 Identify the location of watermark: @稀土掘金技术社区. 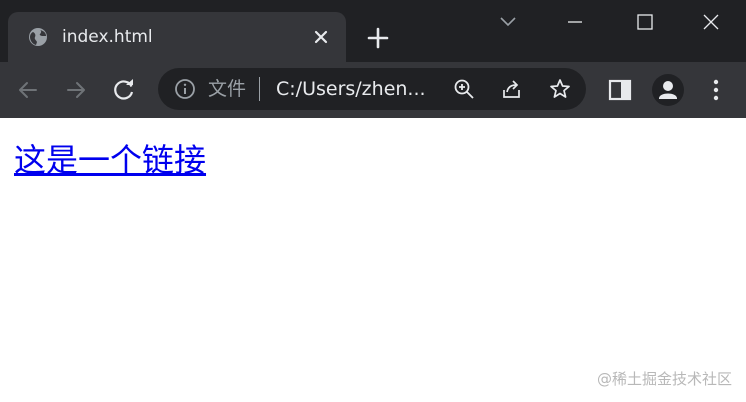
(664, 379).